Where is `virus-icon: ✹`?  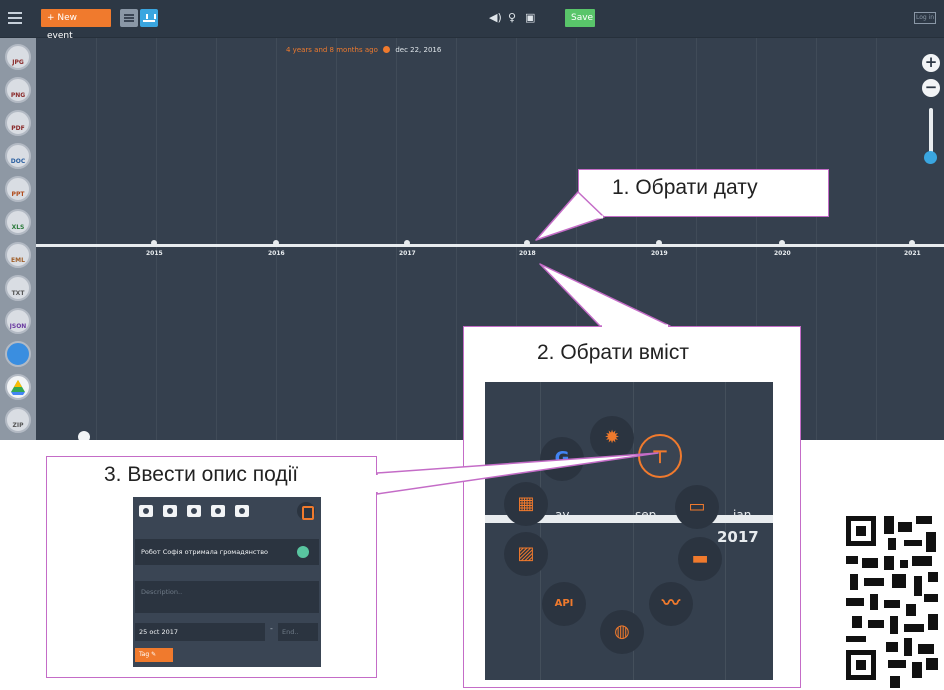
virus-icon: ✹ is located at coordinates (612, 438).